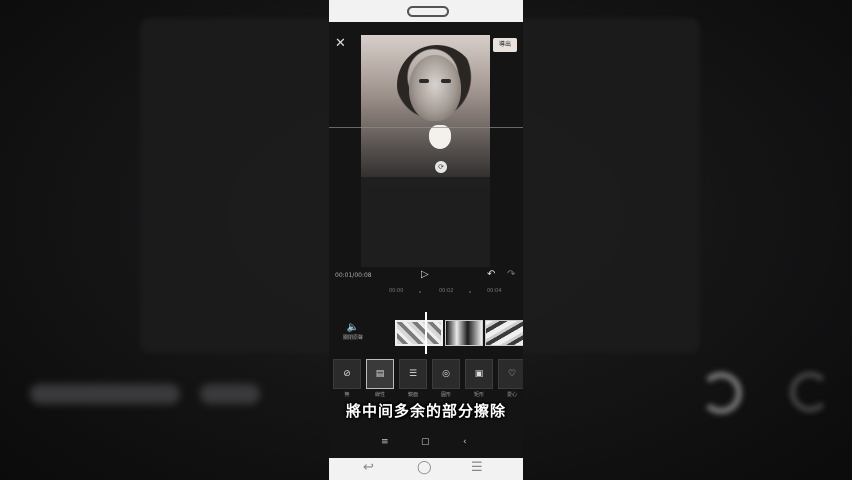  What do you see at coordinates (511, 395) in the screenshot?
I see `tool-label: 愛心` at bounding box center [511, 395].